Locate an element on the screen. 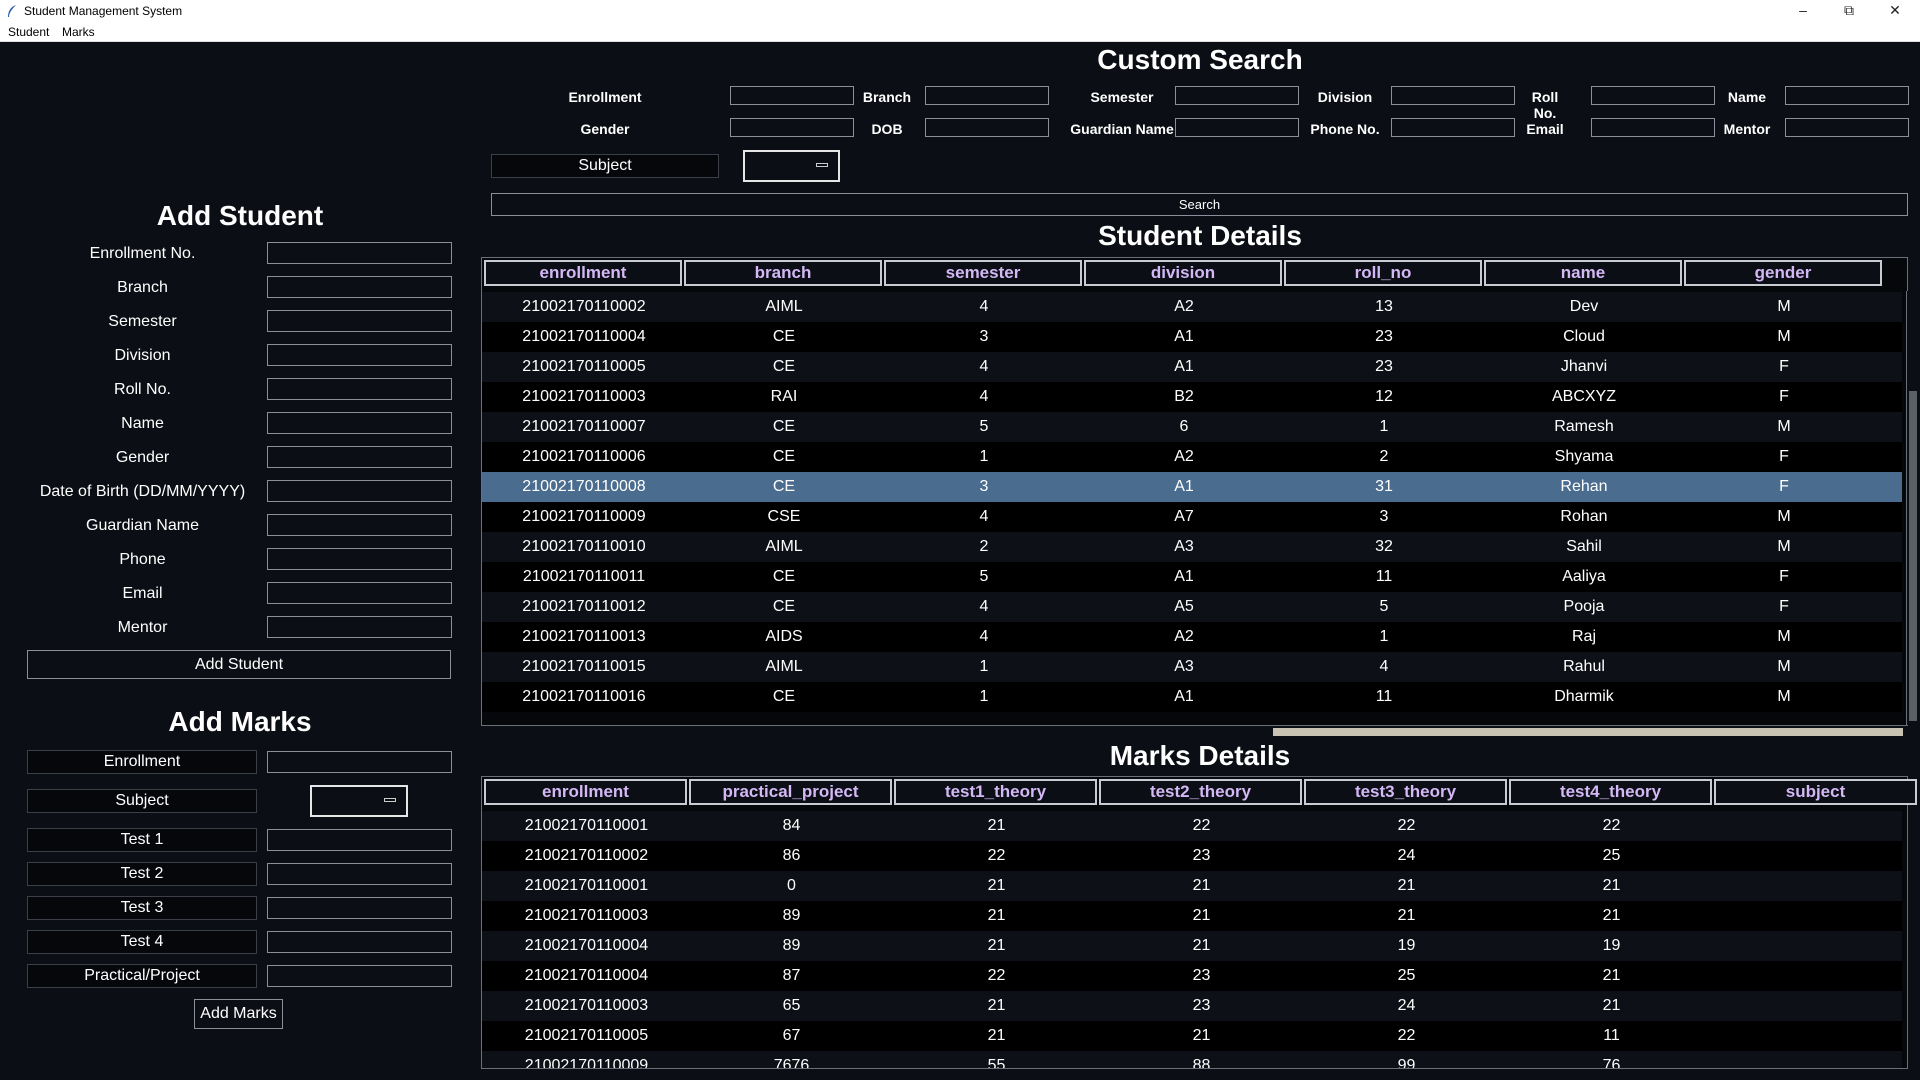 Image resolution: width=1920 pixels, height=1080 pixels. table-row: 21002170110005 67 21 21 22 11 is located at coordinates (1192, 1036).